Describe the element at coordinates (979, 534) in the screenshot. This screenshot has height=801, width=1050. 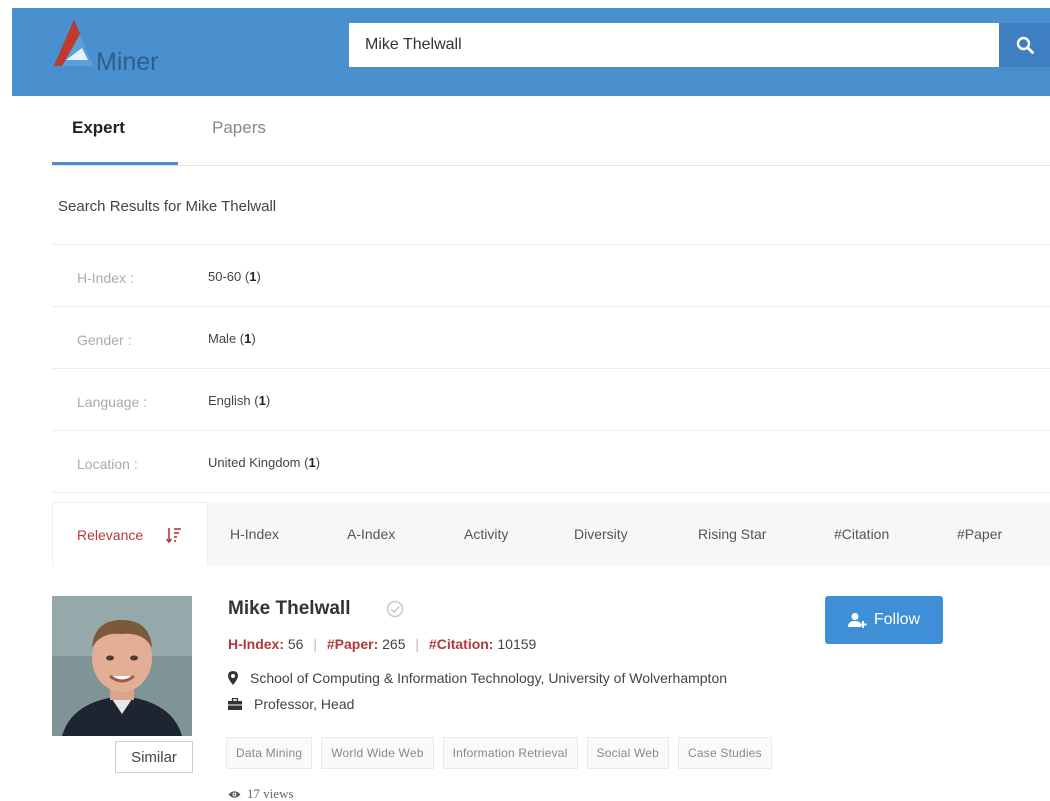
I see `sort-paper: #Paper` at that location.